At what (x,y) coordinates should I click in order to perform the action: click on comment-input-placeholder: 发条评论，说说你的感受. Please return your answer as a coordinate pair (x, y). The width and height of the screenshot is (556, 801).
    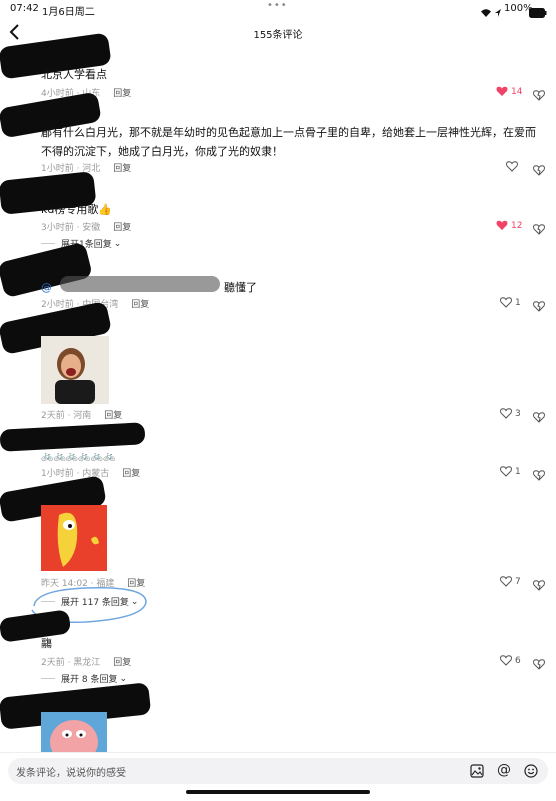
    Looking at the image, I should click on (71, 773).